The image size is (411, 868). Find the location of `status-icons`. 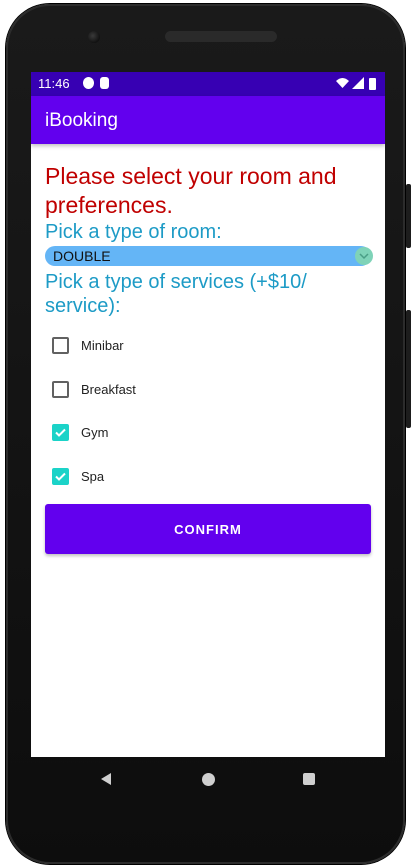

status-icons is located at coordinates (356, 83).